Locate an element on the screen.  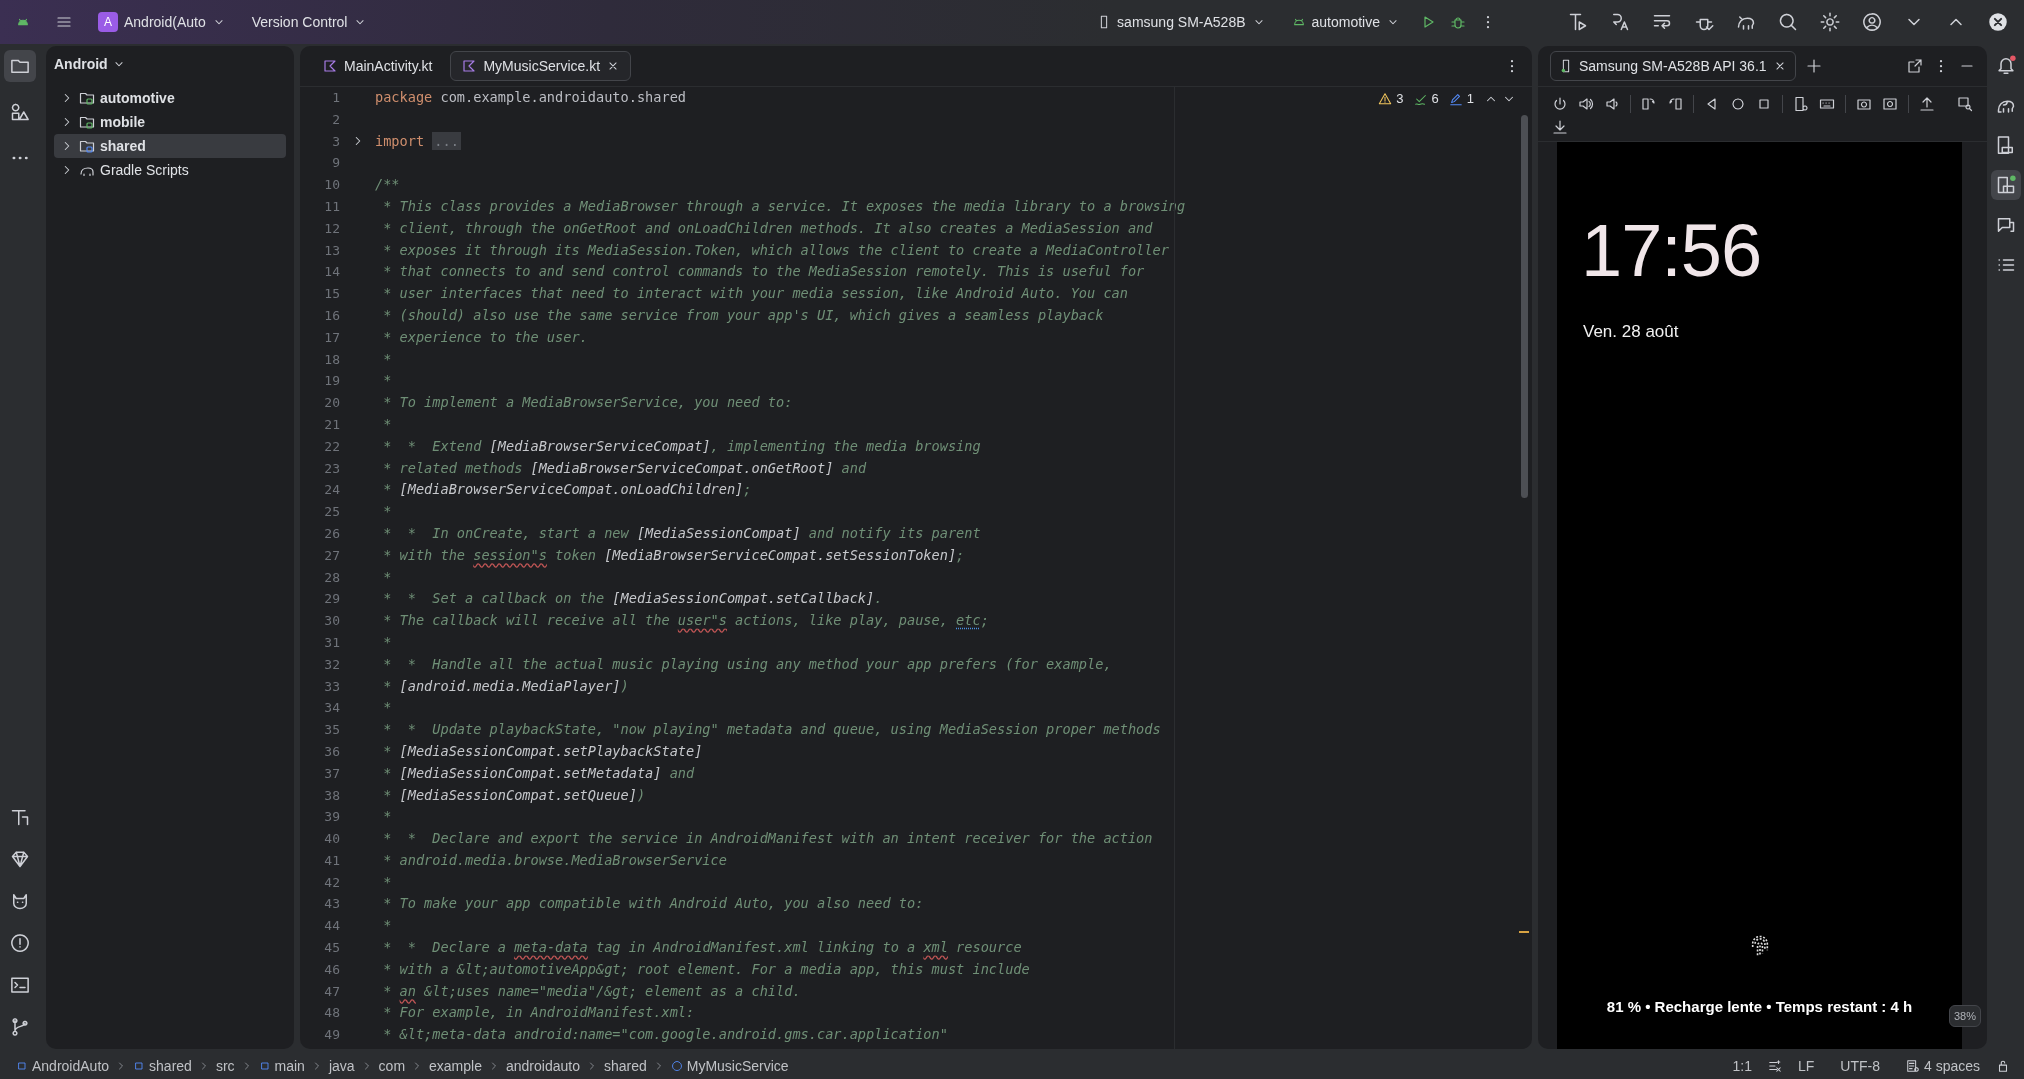
indent-setting: 4 spaces is located at coordinates (1942, 1066).